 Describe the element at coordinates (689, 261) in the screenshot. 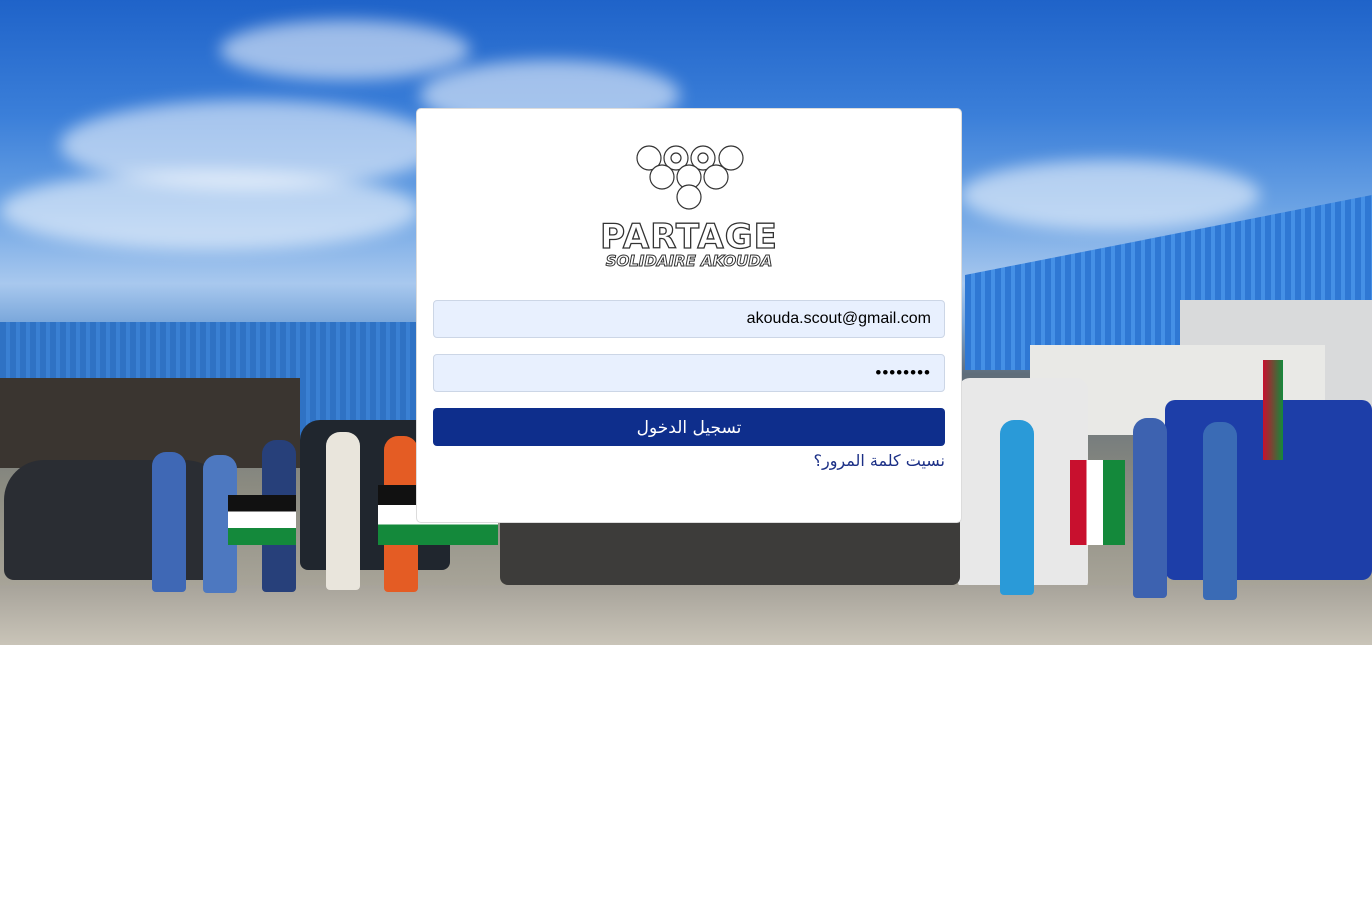

I see `brand-name-line2: SOLIDAIRE AKOUDA` at that location.